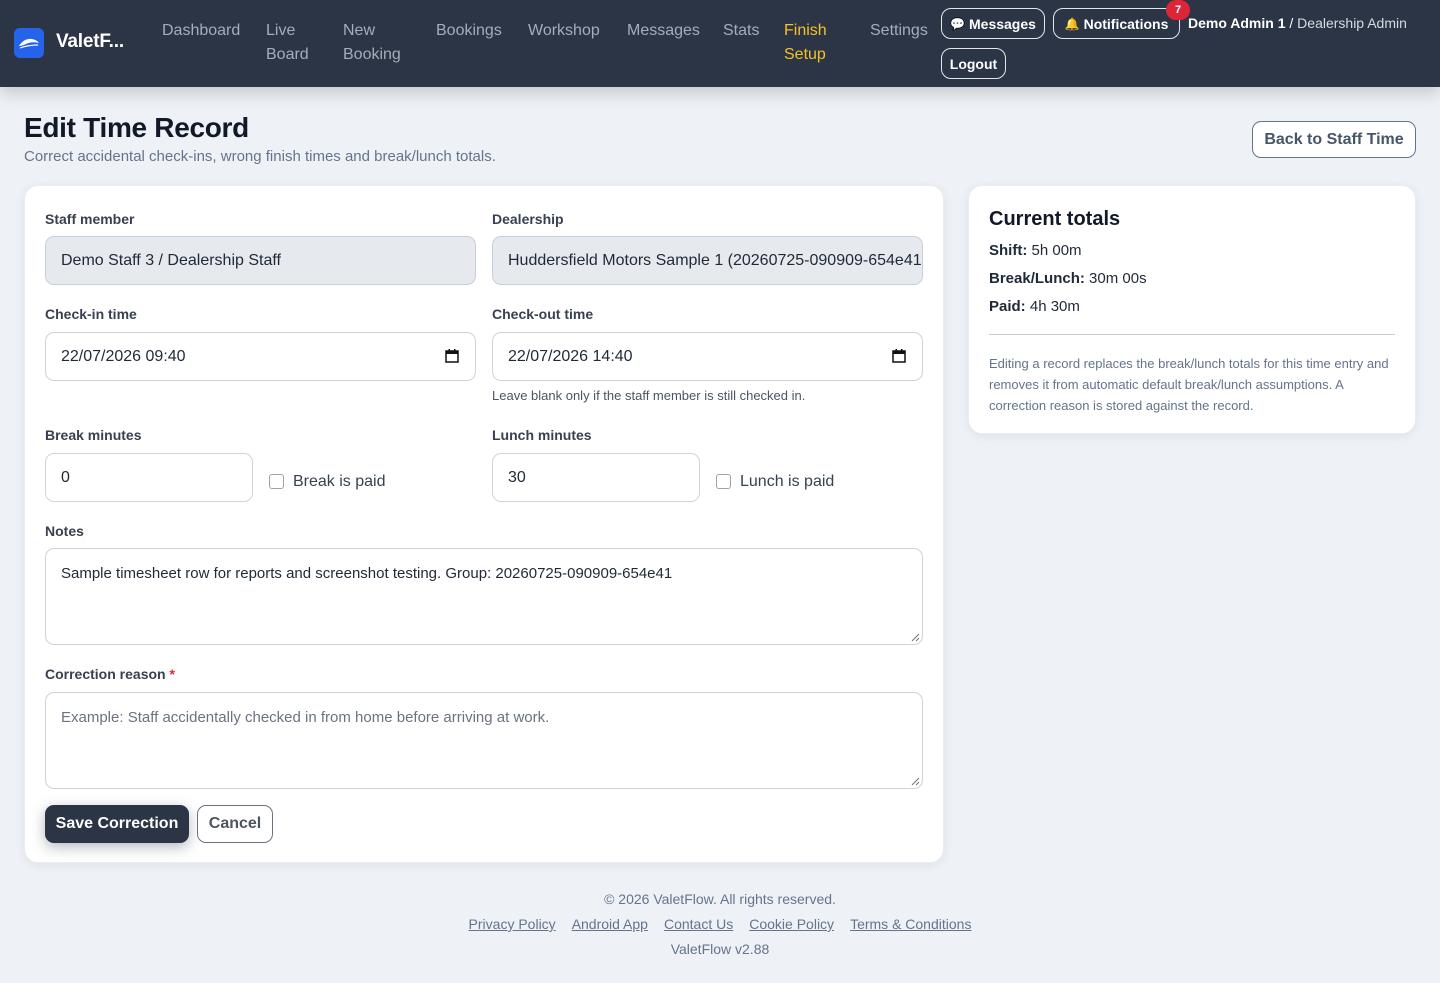 The height and width of the screenshot is (983, 1440). What do you see at coordinates (260, 260) in the screenshot?
I see `staff-member-field: Demo Staff 3 / Dealership Staff` at bounding box center [260, 260].